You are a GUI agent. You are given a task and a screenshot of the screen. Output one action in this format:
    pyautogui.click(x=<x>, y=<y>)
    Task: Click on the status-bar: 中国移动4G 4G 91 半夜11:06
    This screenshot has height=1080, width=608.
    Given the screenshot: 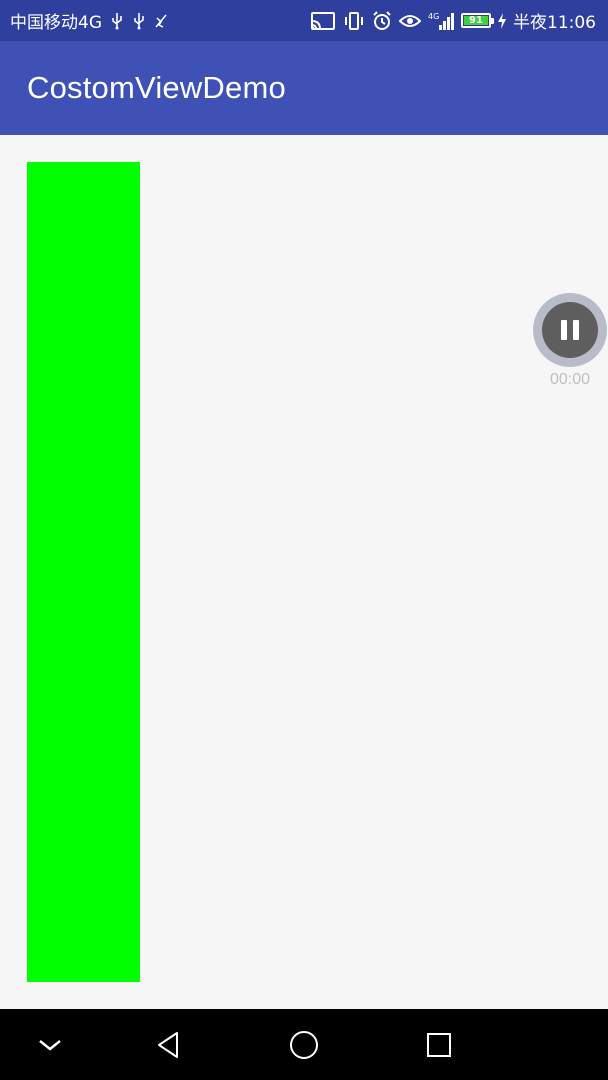 What is the action you would take?
    pyautogui.click(x=304, y=20)
    